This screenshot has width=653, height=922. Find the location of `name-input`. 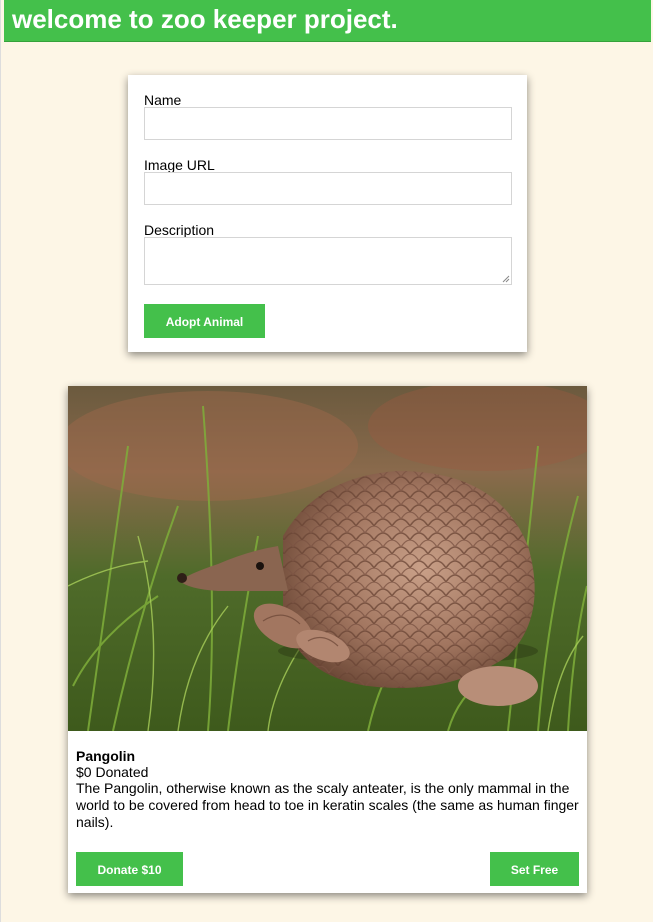

name-input is located at coordinates (328, 123).